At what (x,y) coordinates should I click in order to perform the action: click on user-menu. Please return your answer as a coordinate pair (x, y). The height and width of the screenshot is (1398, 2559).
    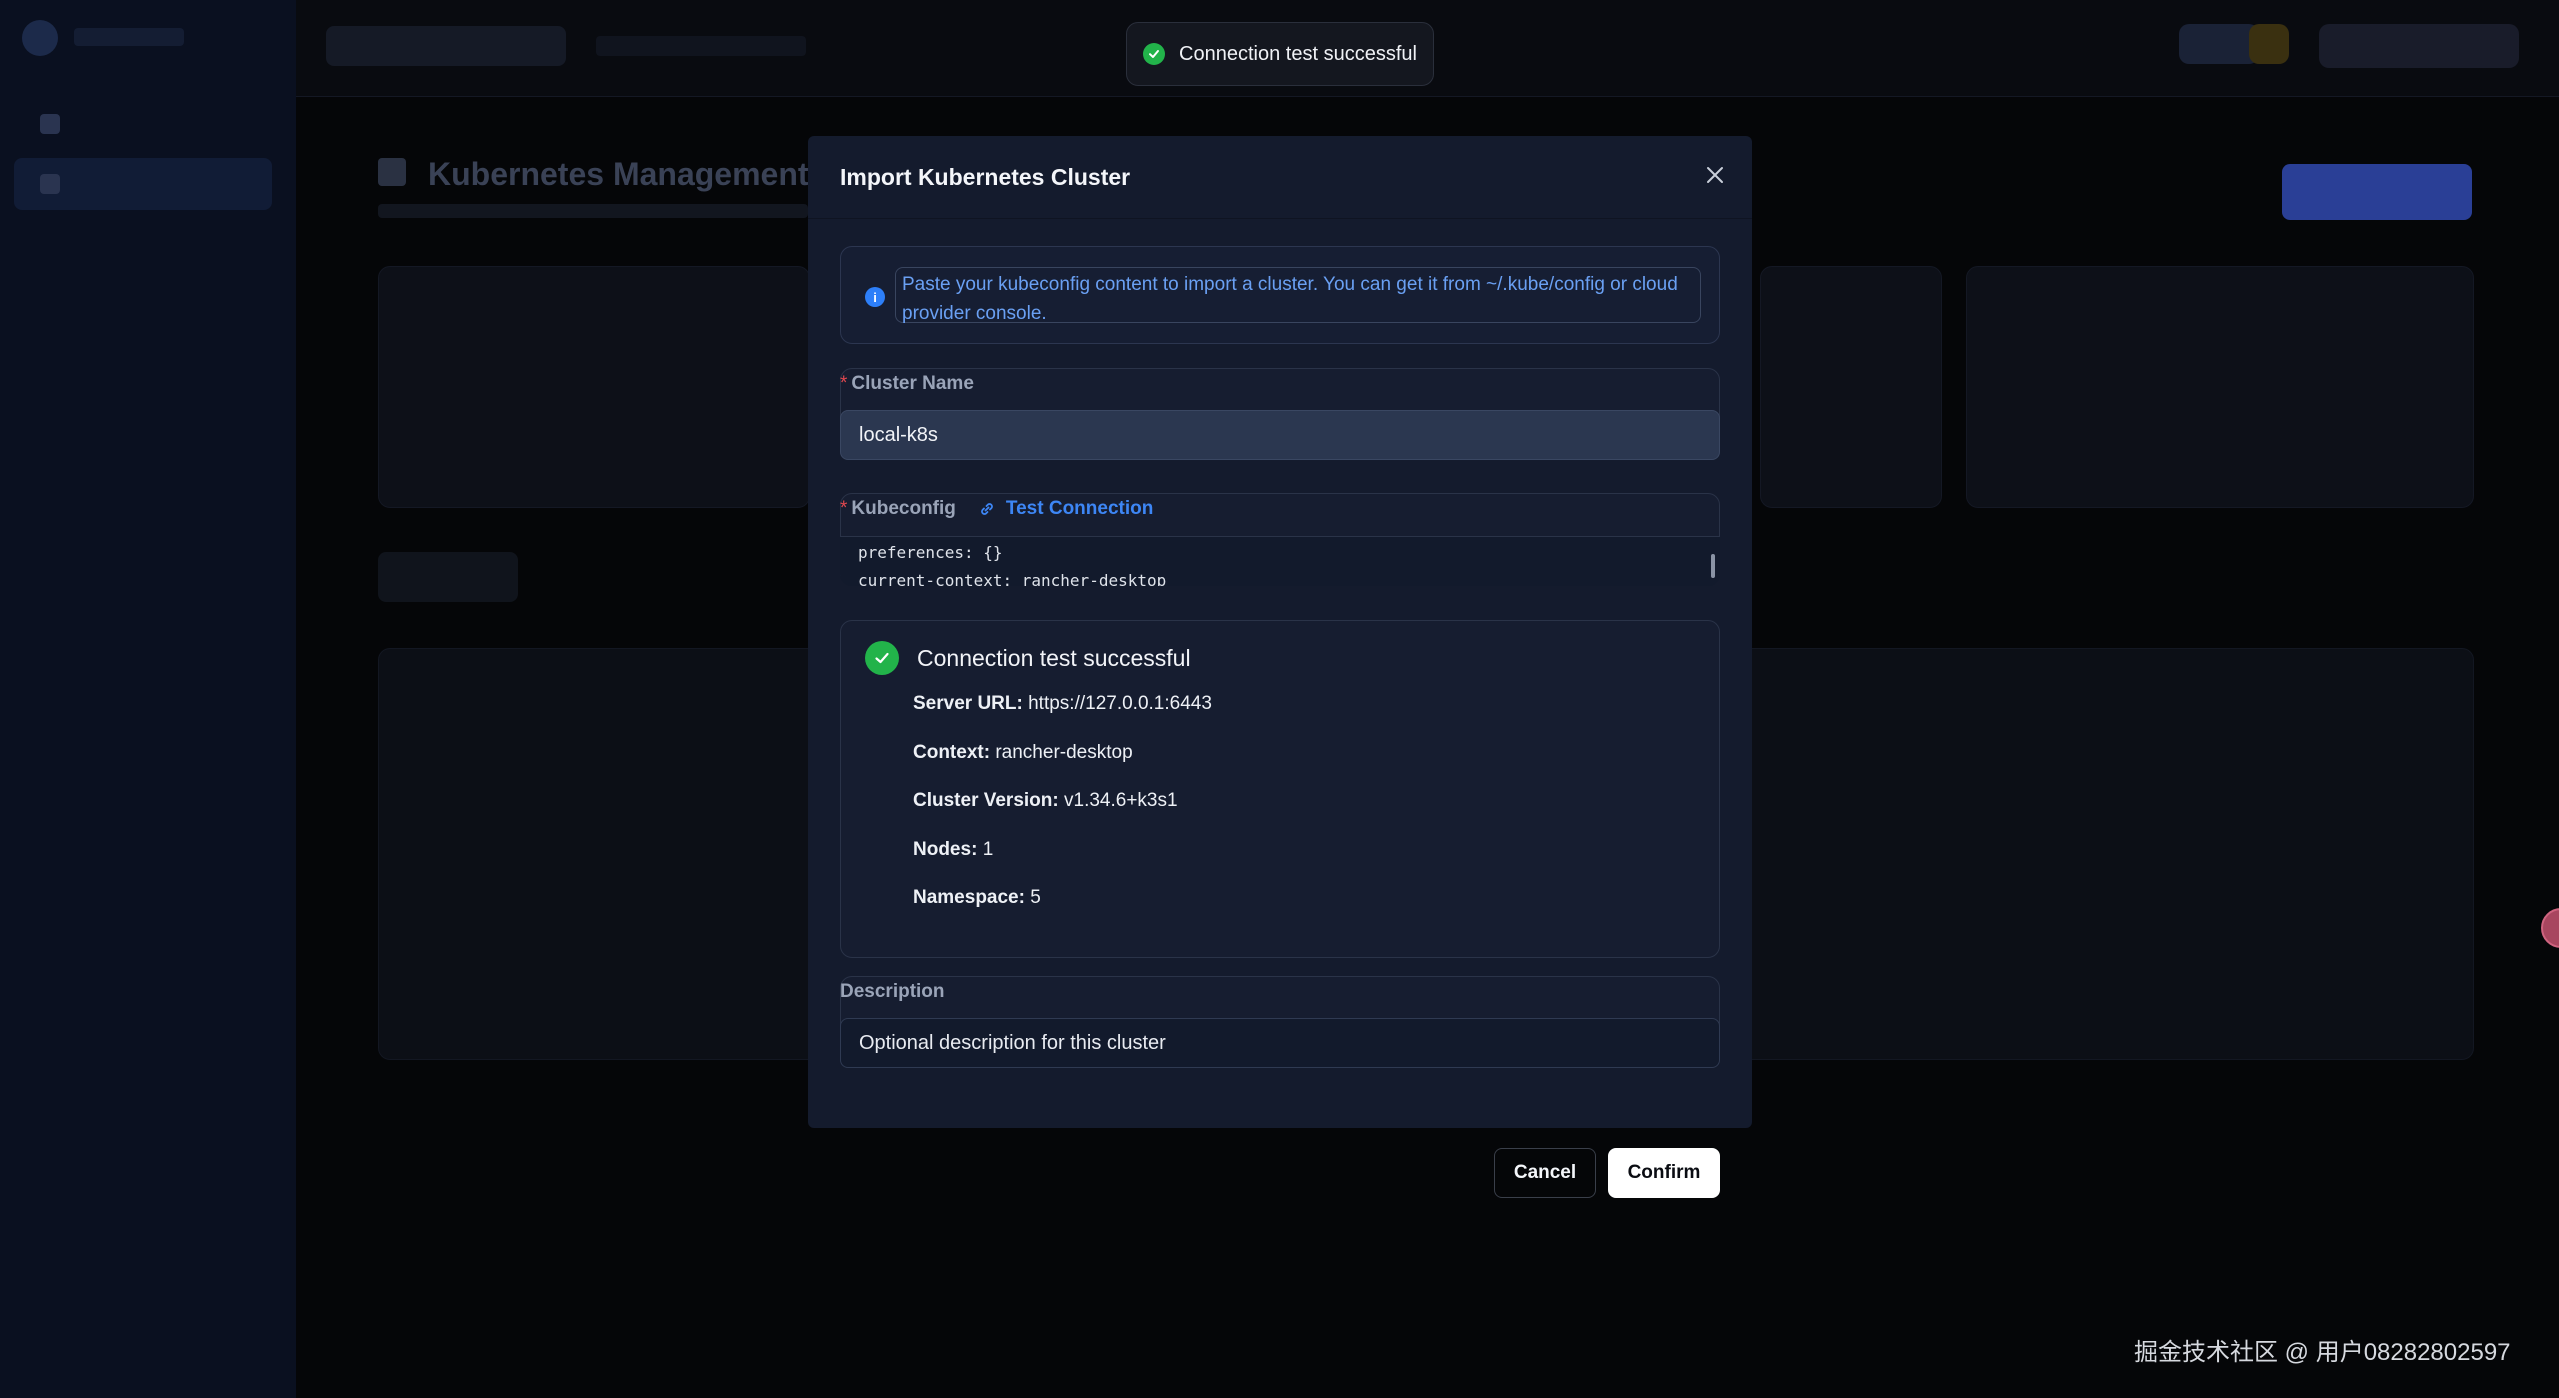
    Looking at the image, I should click on (2419, 46).